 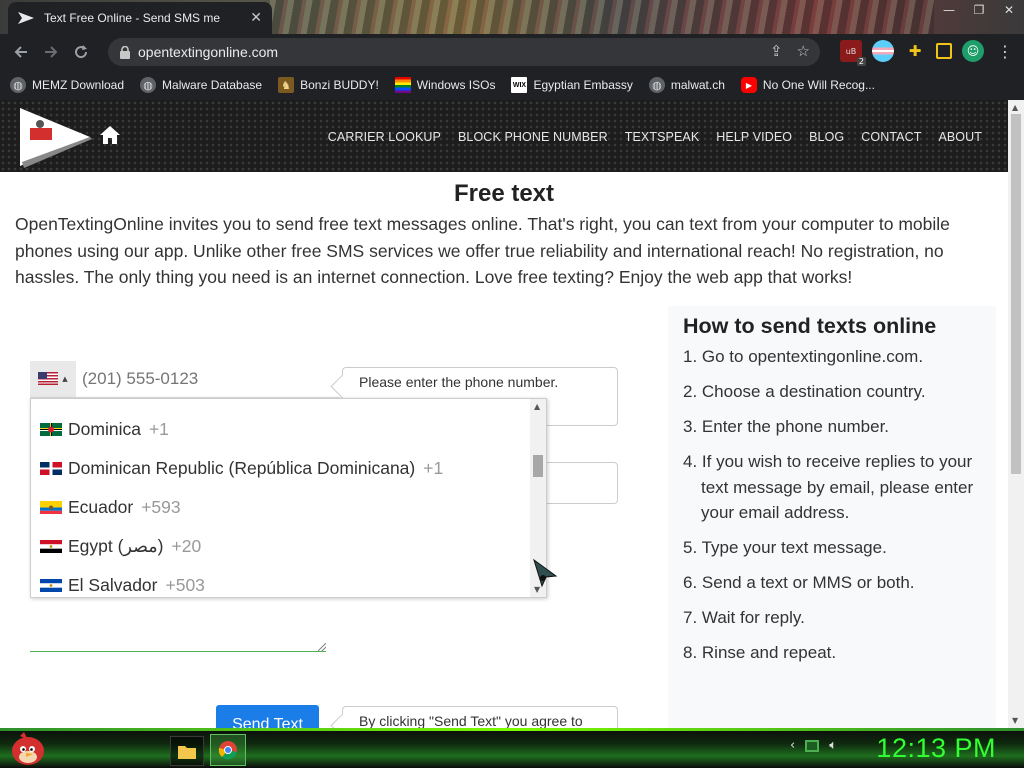 I want to click on bookmark-egyptian-embassy: WIX Egyptian Embassy, so click(x=572, y=85).